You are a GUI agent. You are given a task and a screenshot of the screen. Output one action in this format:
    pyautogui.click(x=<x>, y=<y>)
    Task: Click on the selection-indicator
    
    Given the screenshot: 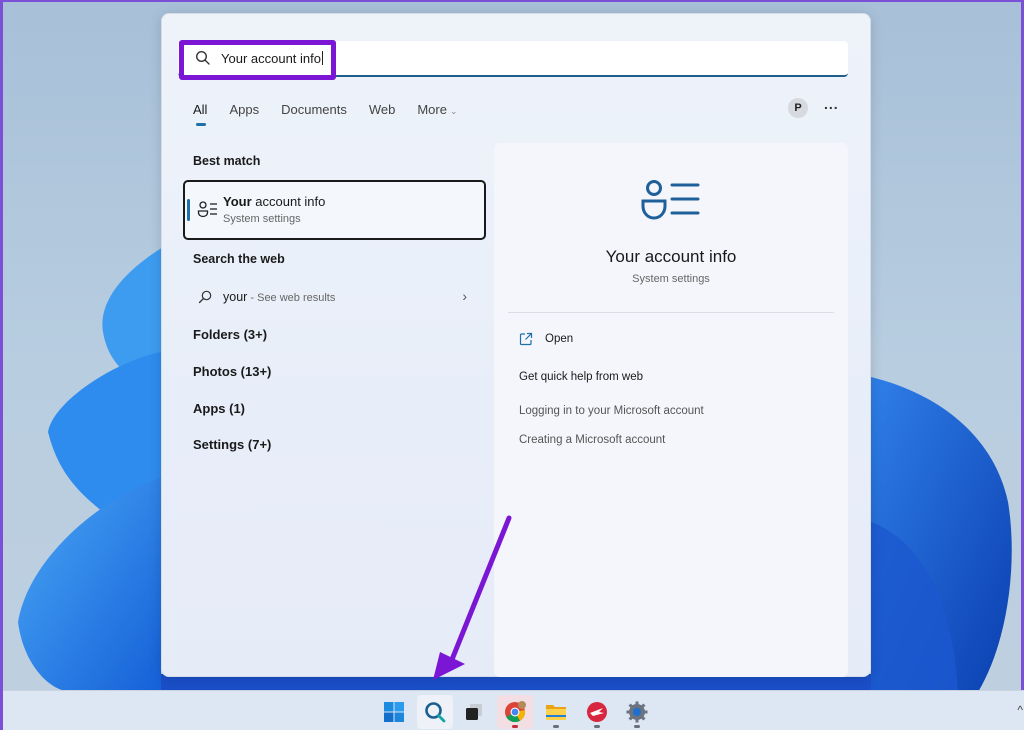 What is the action you would take?
    pyautogui.click(x=188, y=210)
    